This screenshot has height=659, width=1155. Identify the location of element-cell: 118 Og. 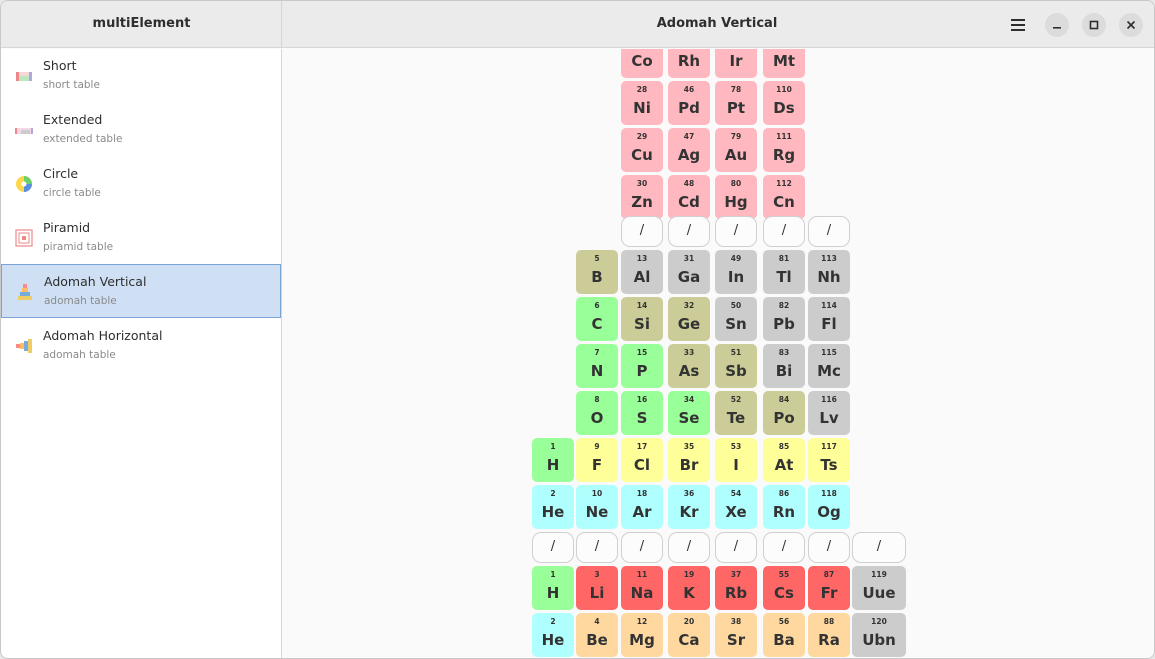
(829, 507).